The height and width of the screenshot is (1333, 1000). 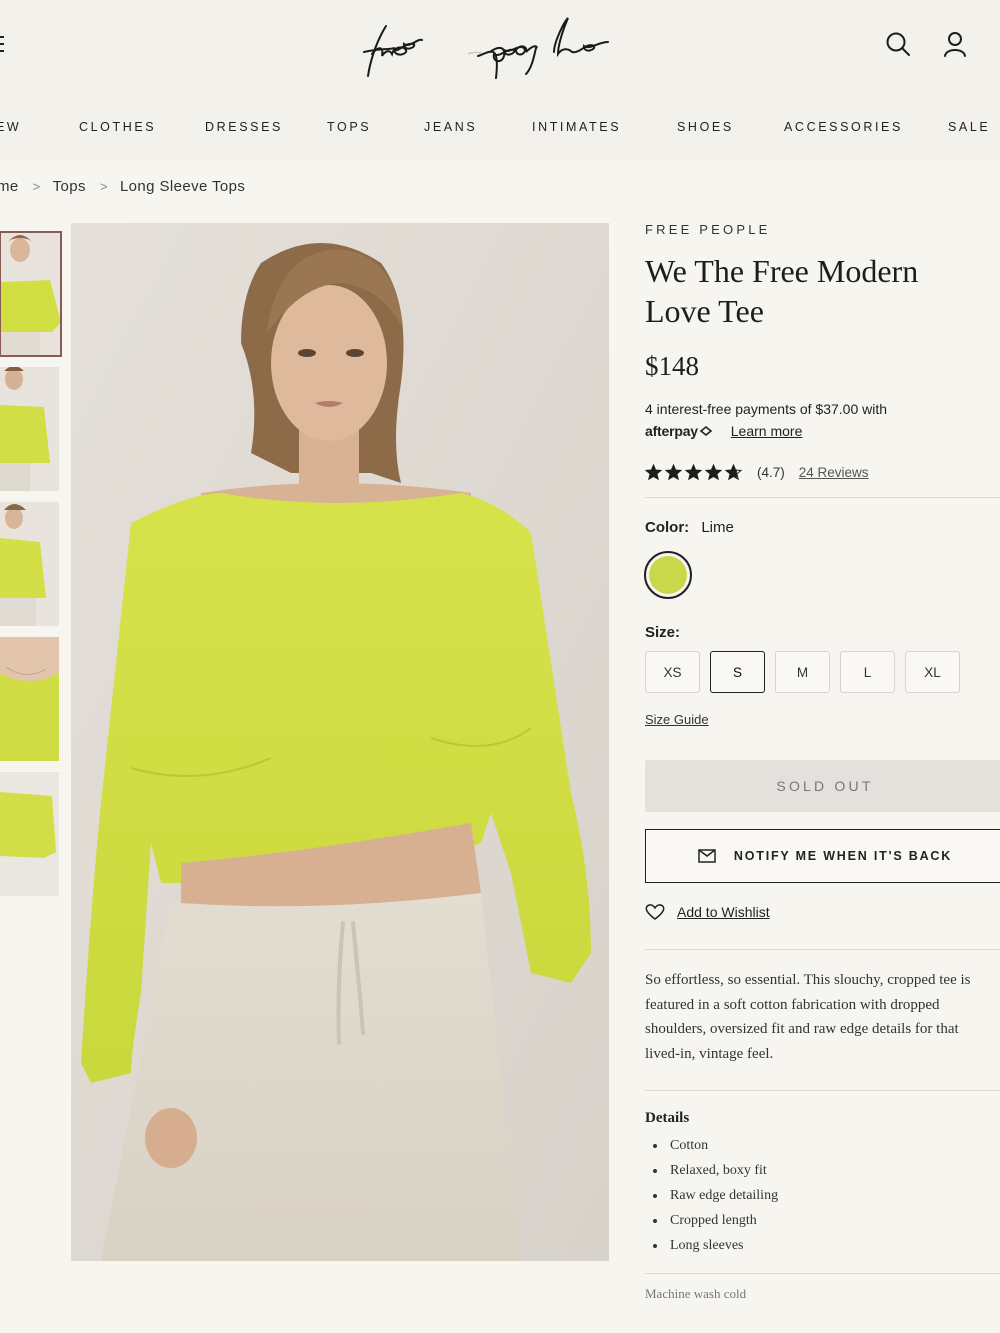 I want to click on add-to-wishlist: Add to Wishlist, so click(x=707, y=912).